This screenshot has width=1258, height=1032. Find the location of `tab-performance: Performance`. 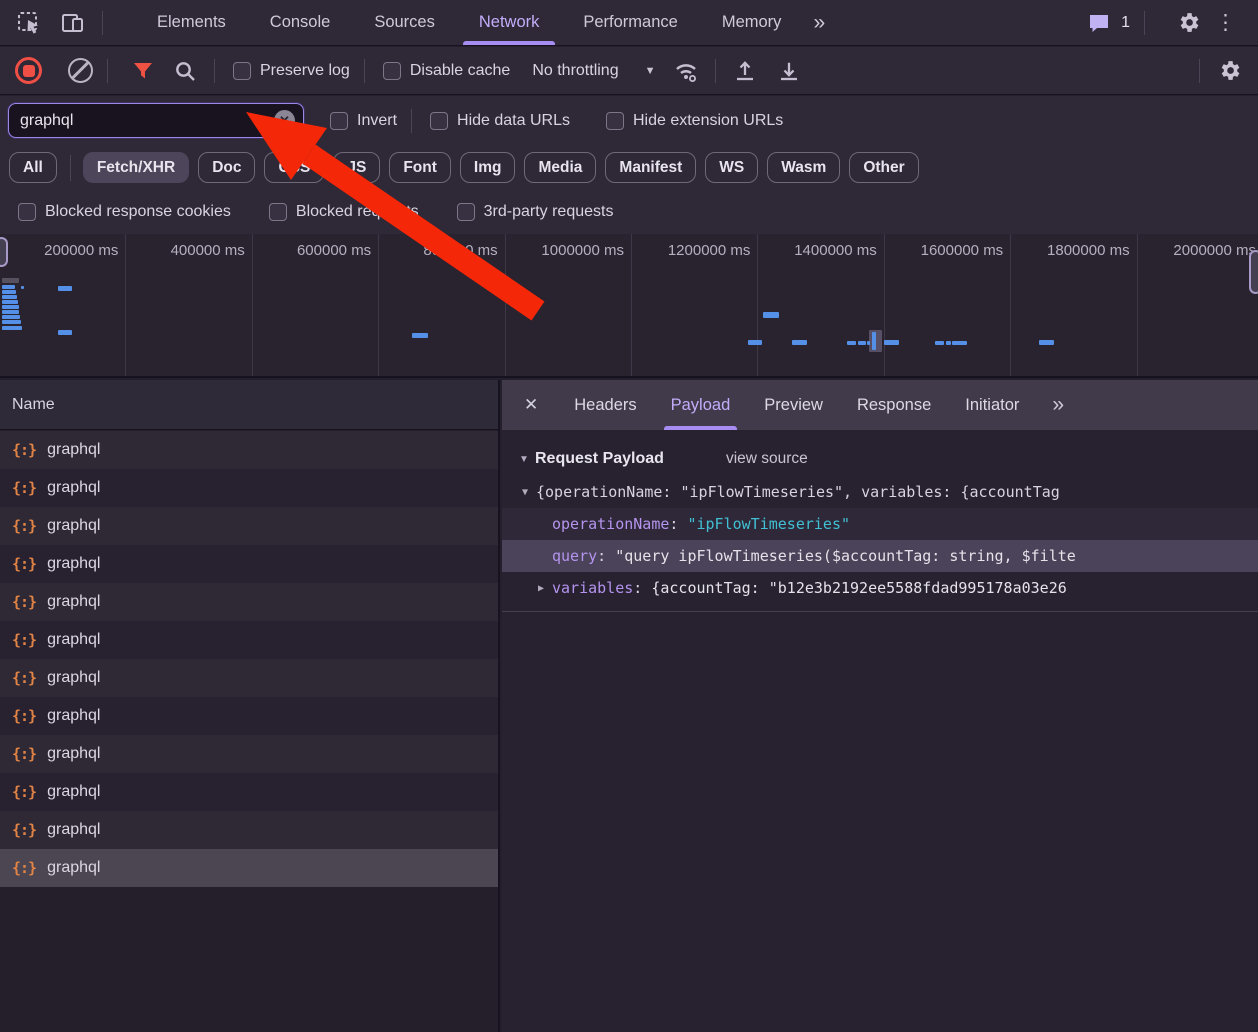

tab-performance: Performance is located at coordinates (630, 22).